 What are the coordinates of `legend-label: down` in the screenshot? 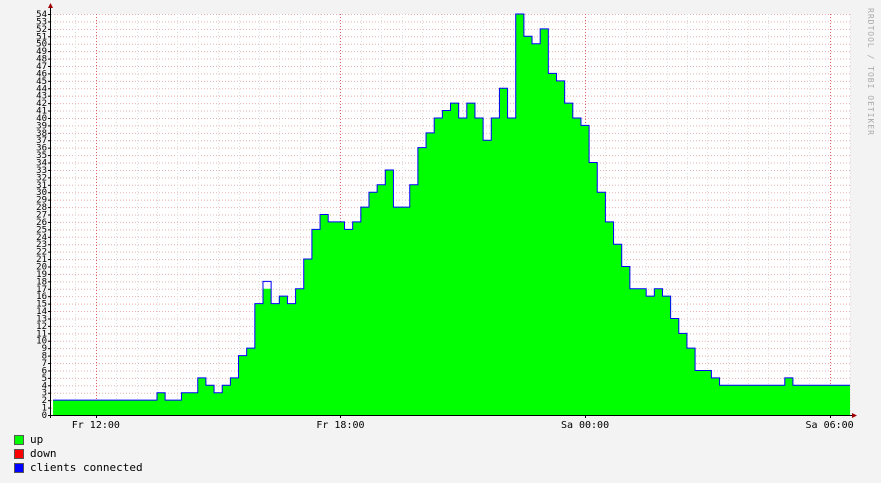 It's located at (43, 453).